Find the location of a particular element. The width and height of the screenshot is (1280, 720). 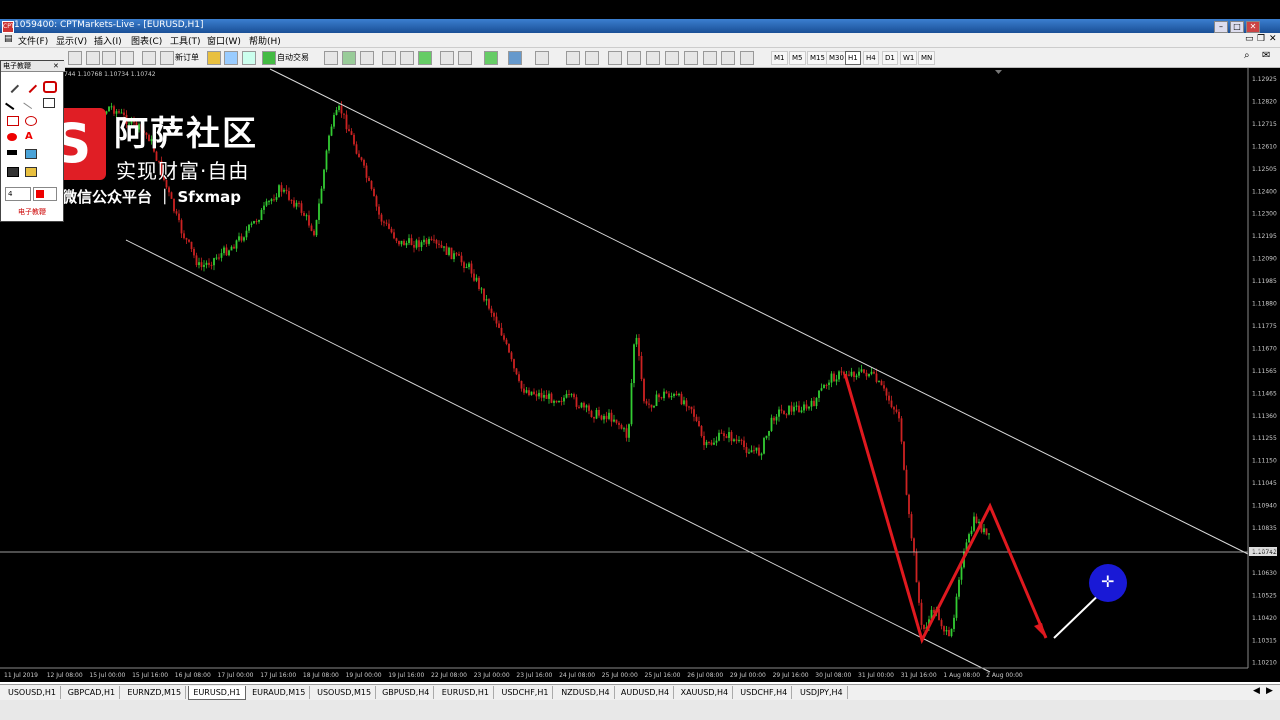

profiles-icon is located at coordinates (75, 58).